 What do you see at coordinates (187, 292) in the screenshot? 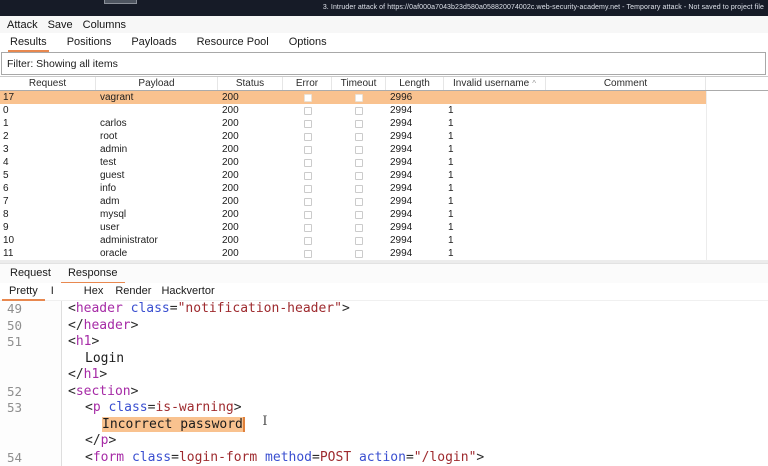
I see `view-tab-hackvertor: Hackvertor` at bounding box center [187, 292].